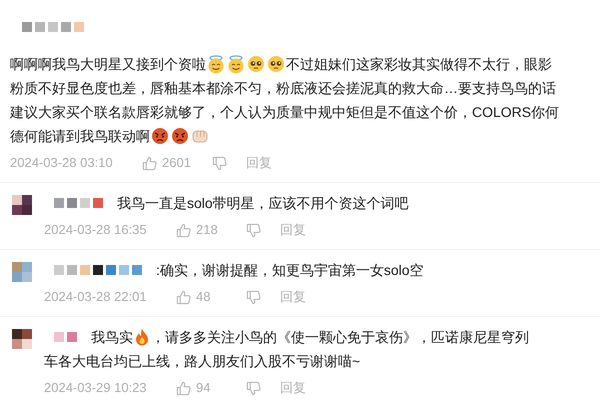 This screenshot has width=600, height=401. I want to click on like-button: 48, so click(211, 297).